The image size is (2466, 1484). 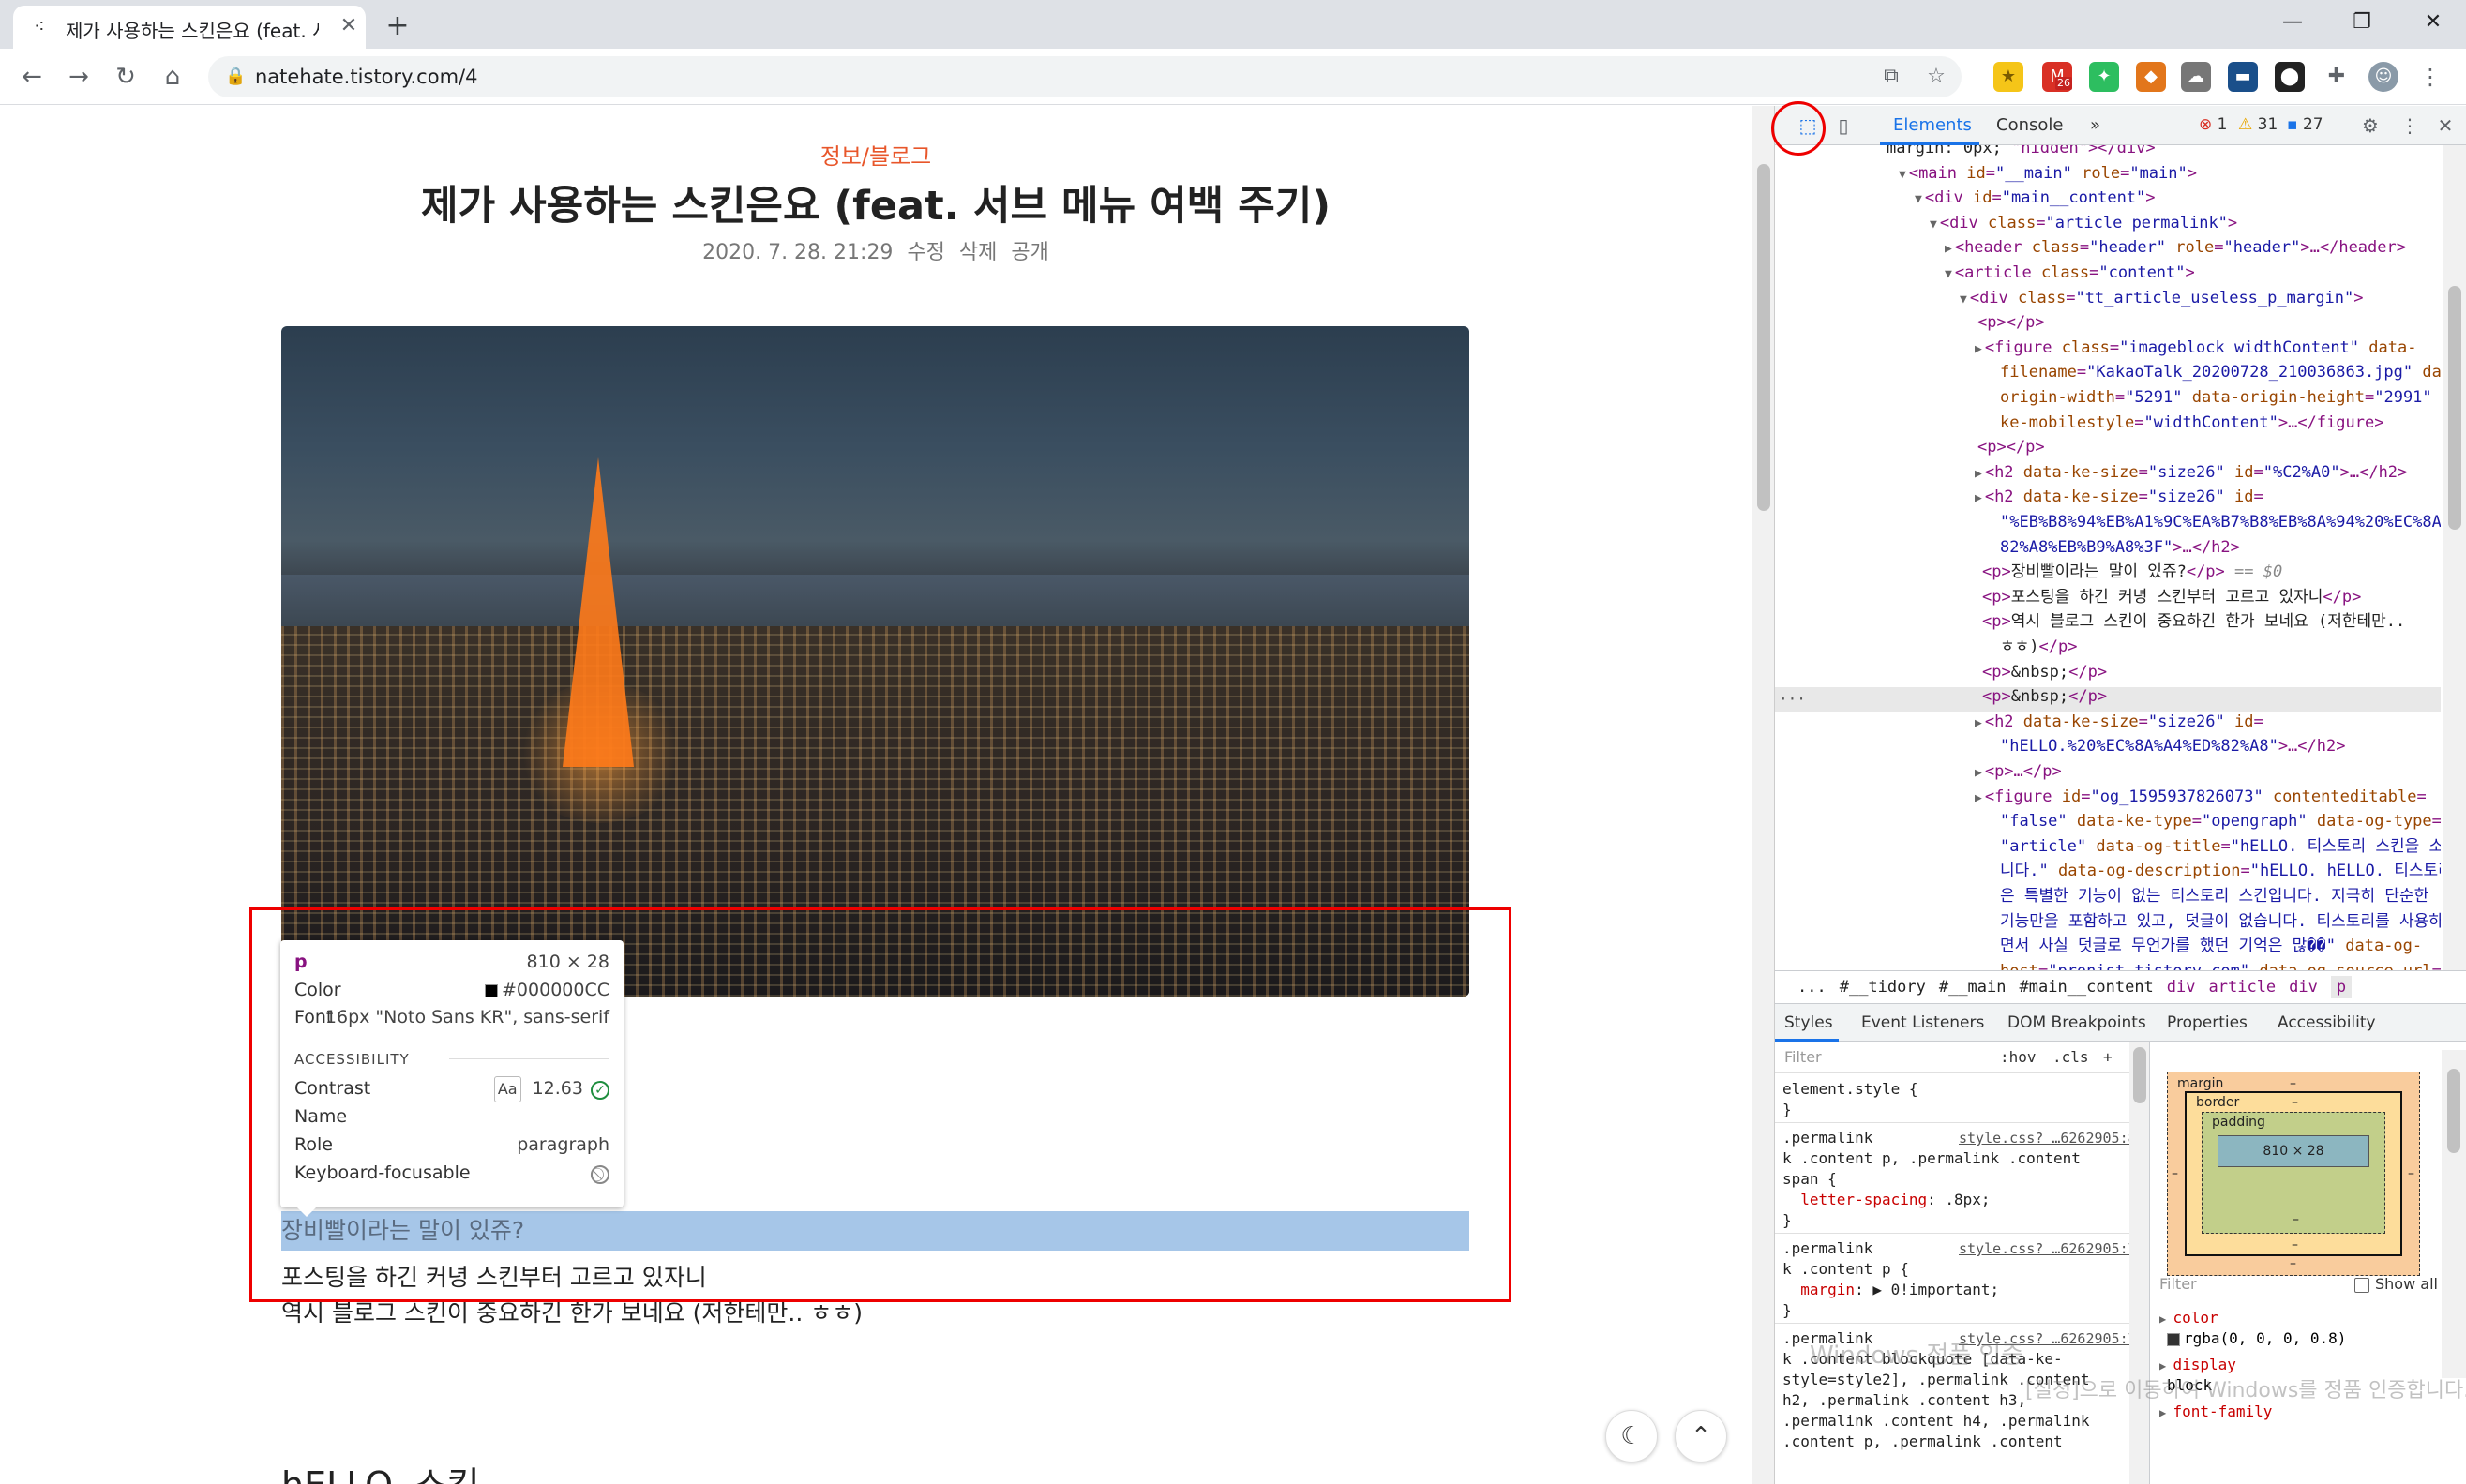 What do you see at coordinates (2383, 77) in the screenshot?
I see `profile-avatar: ☺` at bounding box center [2383, 77].